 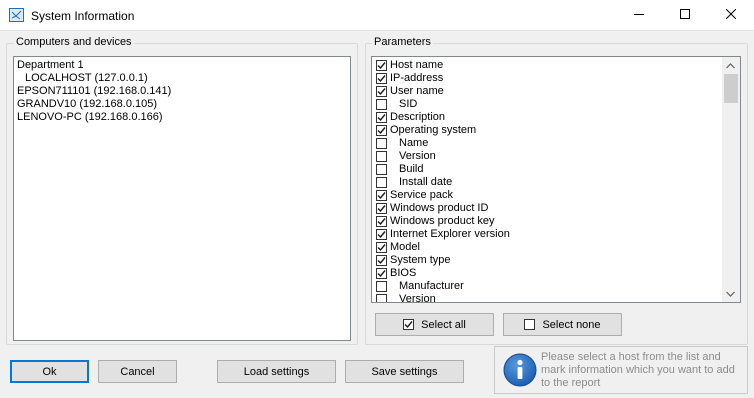 What do you see at coordinates (442, 221) in the screenshot?
I see `parameter-label: Windows product key` at bounding box center [442, 221].